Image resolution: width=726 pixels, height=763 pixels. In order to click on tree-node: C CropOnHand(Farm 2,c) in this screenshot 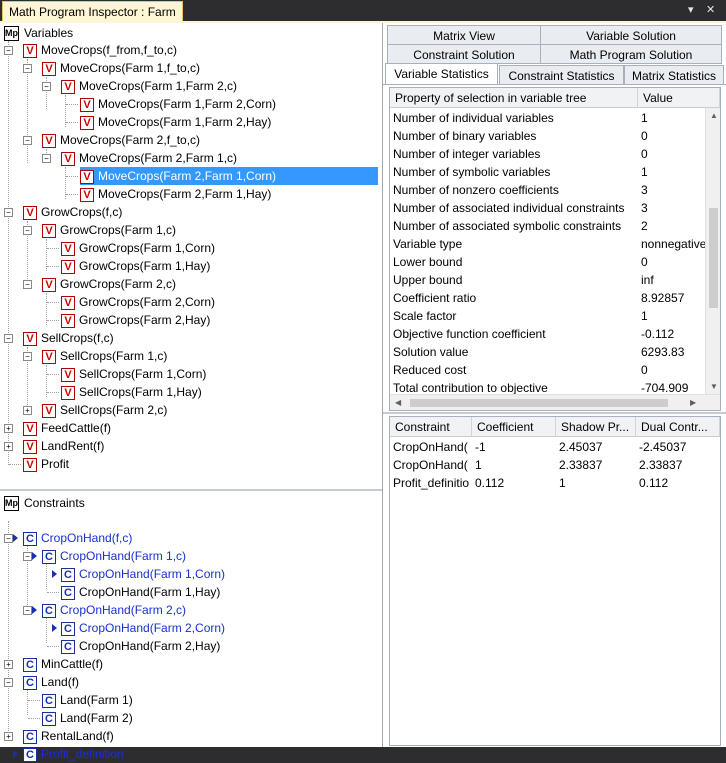, I will do `click(114, 610)`.